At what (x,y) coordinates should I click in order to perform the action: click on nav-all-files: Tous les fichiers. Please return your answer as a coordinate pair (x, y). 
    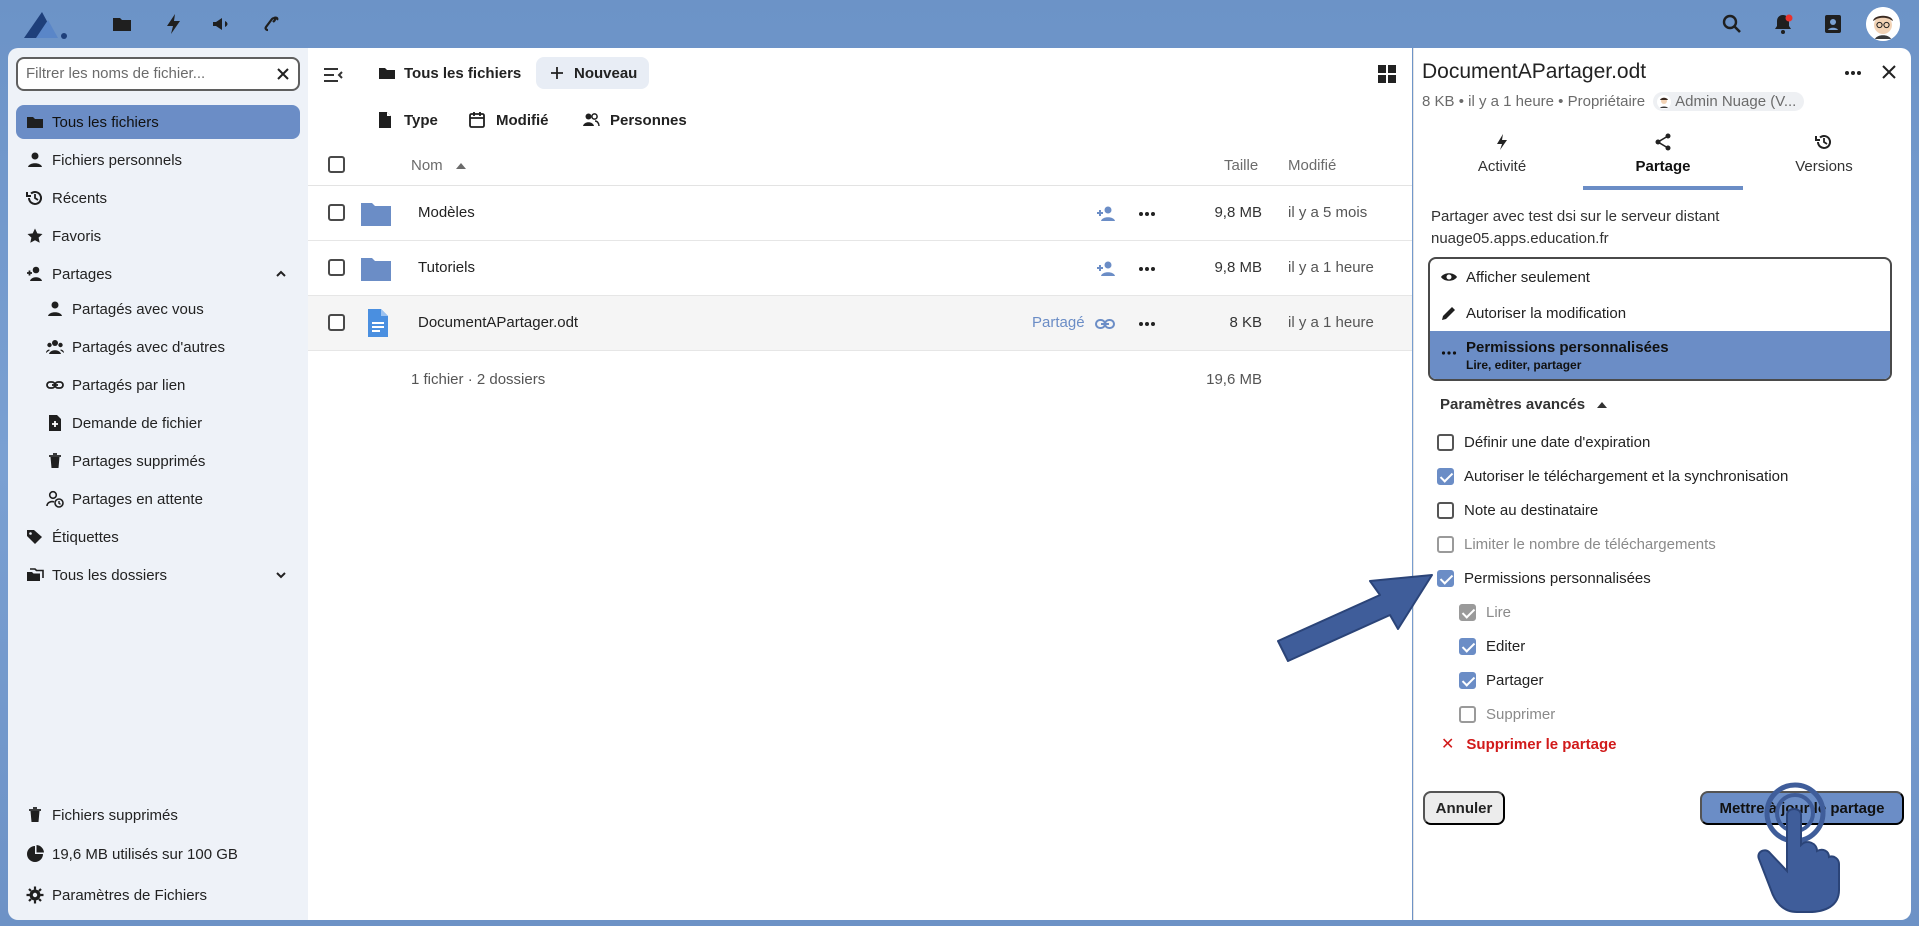
    Looking at the image, I should click on (158, 122).